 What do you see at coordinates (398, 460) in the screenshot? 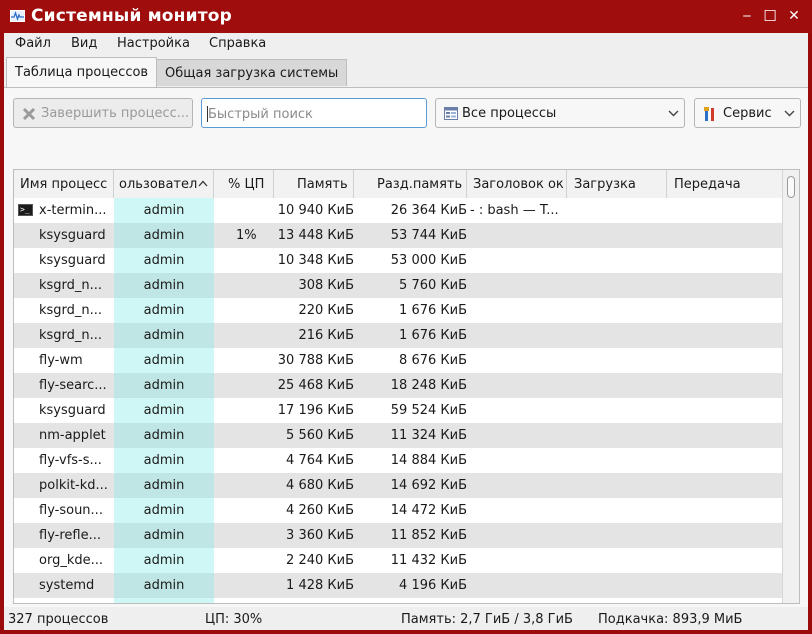
I see `table-row: fly-vfs-s... admin 4 764 КиБ 14 884 КиБ` at bounding box center [398, 460].